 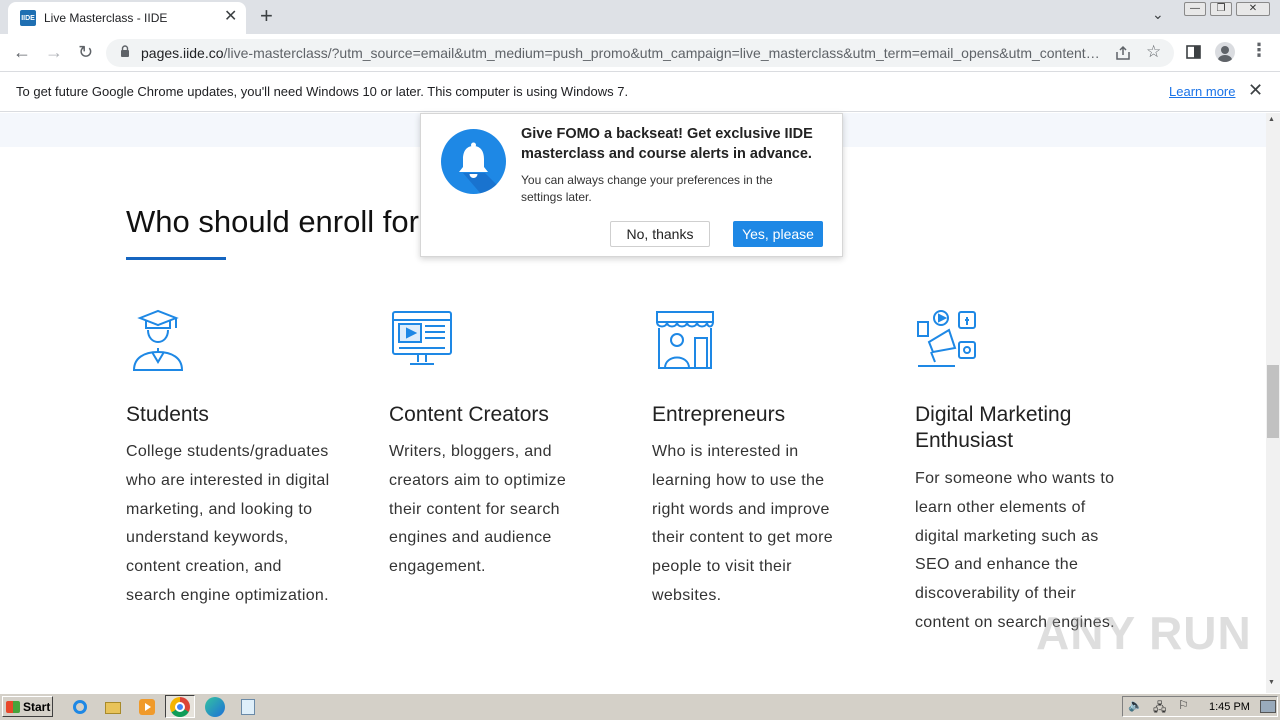 What do you see at coordinates (230, 17) in the screenshot?
I see `tab-close-icon: ✕` at bounding box center [230, 17].